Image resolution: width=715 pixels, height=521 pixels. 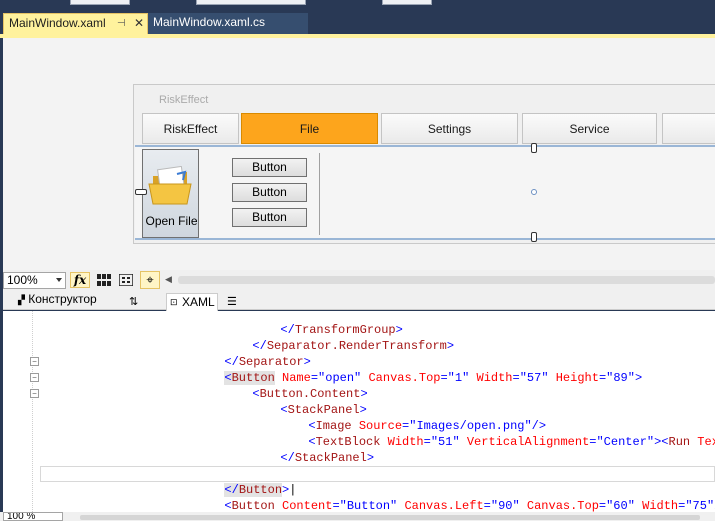 What do you see at coordinates (357, 21) in the screenshot?
I see `document-tab-bar: MainWindow.xaml ⊣ ✕ MainWindow.xaml.cs` at bounding box center [357, 21].